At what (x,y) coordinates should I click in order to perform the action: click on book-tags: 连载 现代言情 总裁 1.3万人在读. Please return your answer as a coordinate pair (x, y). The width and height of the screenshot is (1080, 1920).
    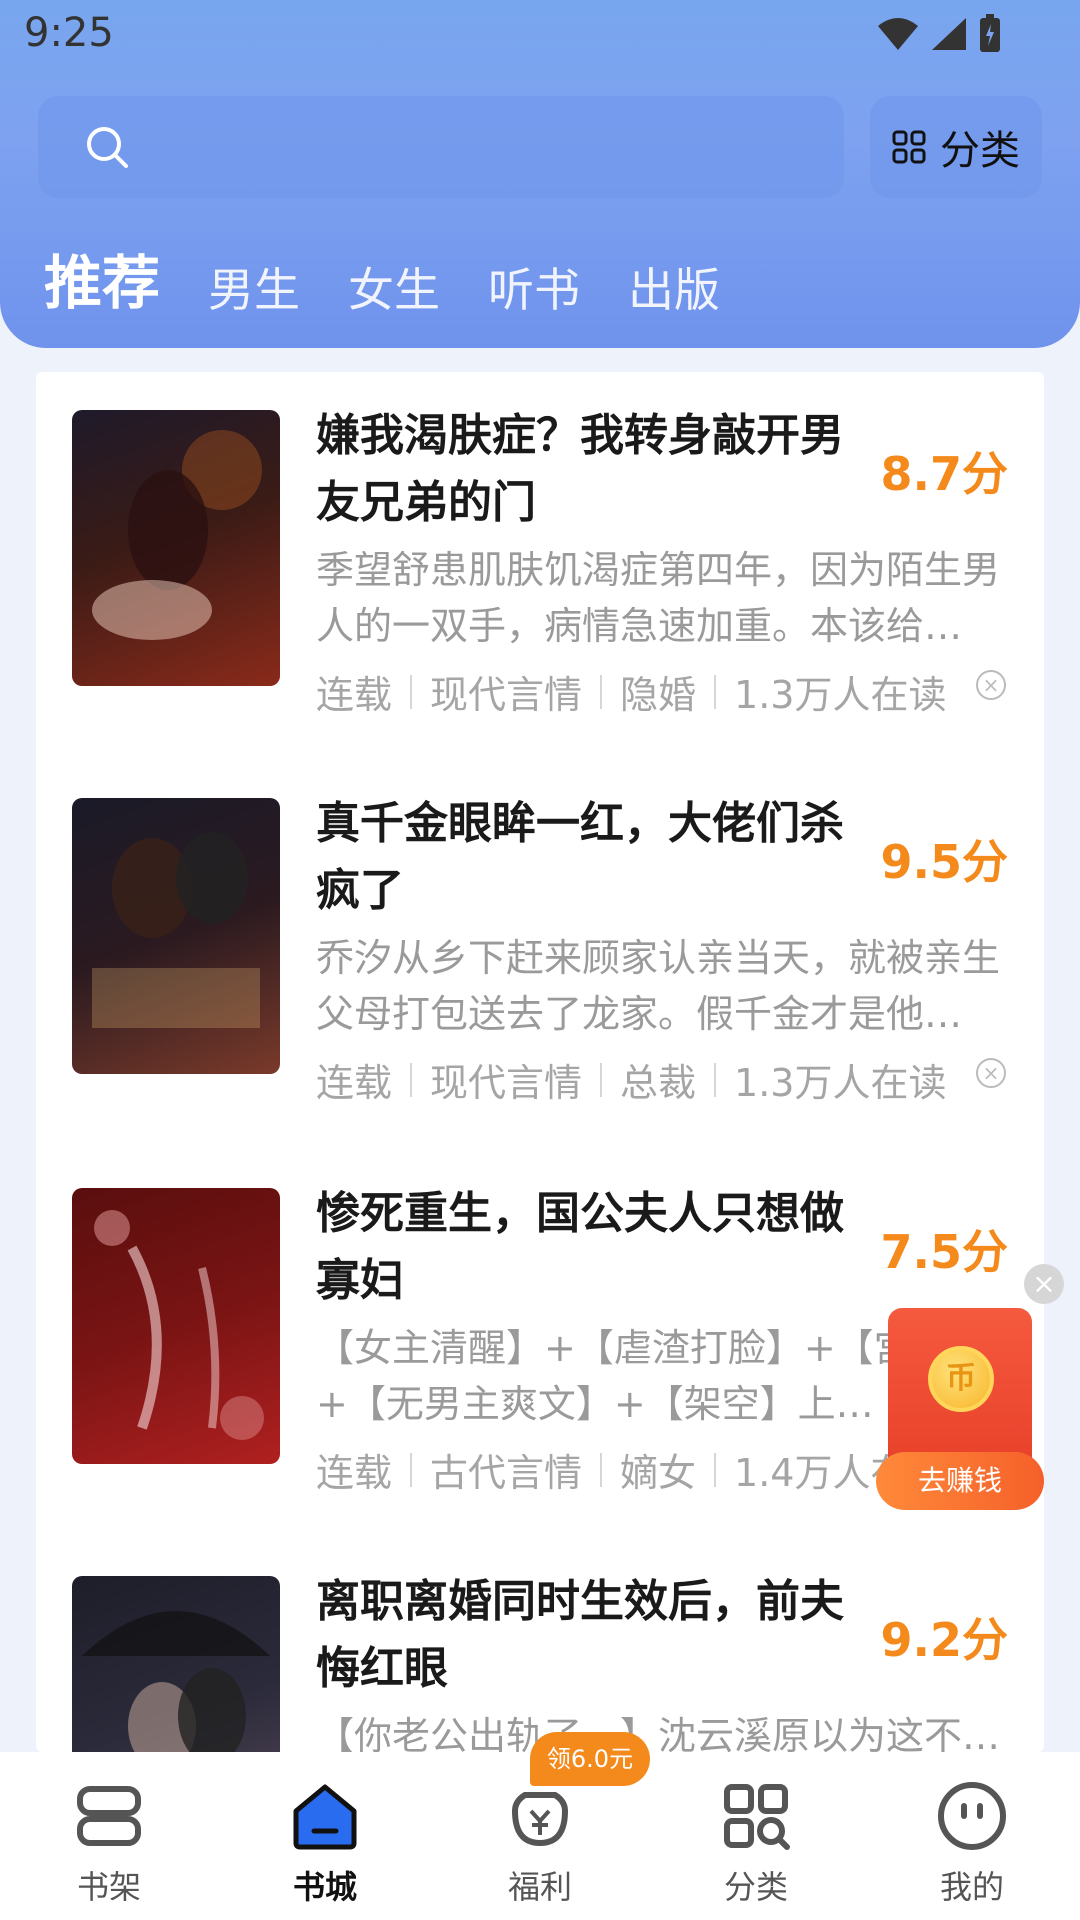
    Looking at the image, I should click on (631, 1079).